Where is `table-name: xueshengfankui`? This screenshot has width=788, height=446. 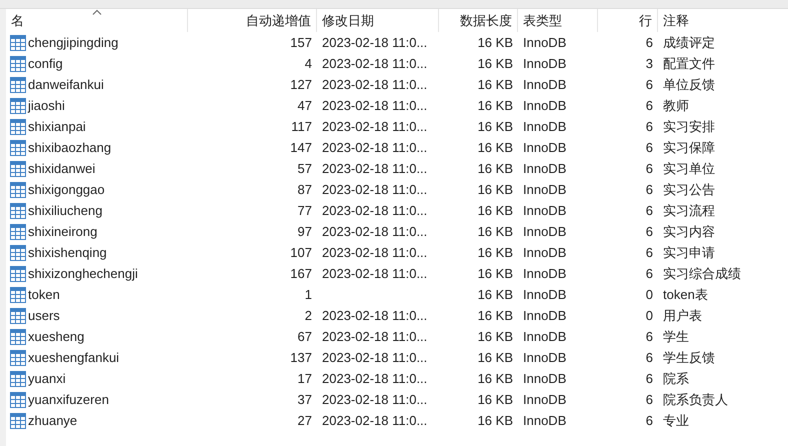 table-name: xueshengfankui is located at coordinates (74, 357).